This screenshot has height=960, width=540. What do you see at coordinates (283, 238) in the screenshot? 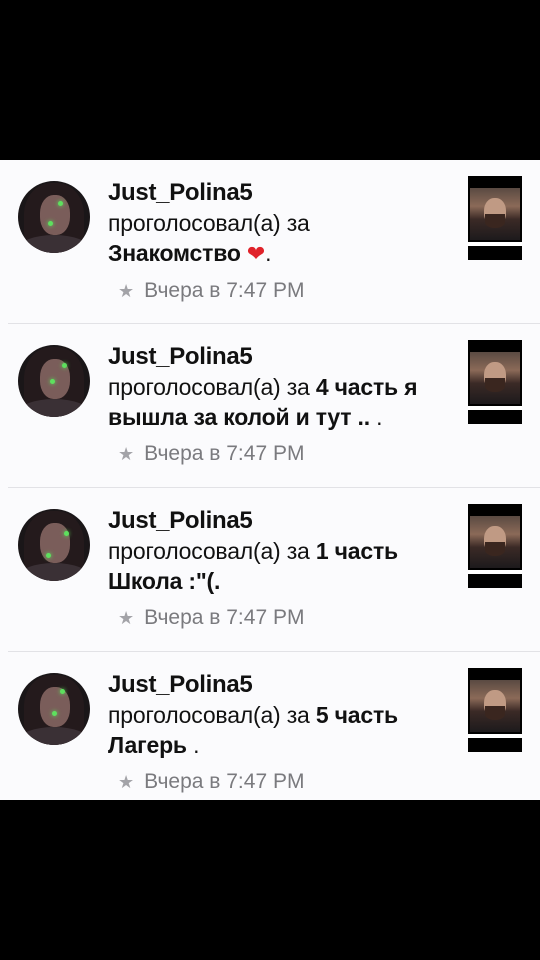
I see `notification-message: проголосовал(а) за Знакомство ❤.` at bounding box center [283, 238].